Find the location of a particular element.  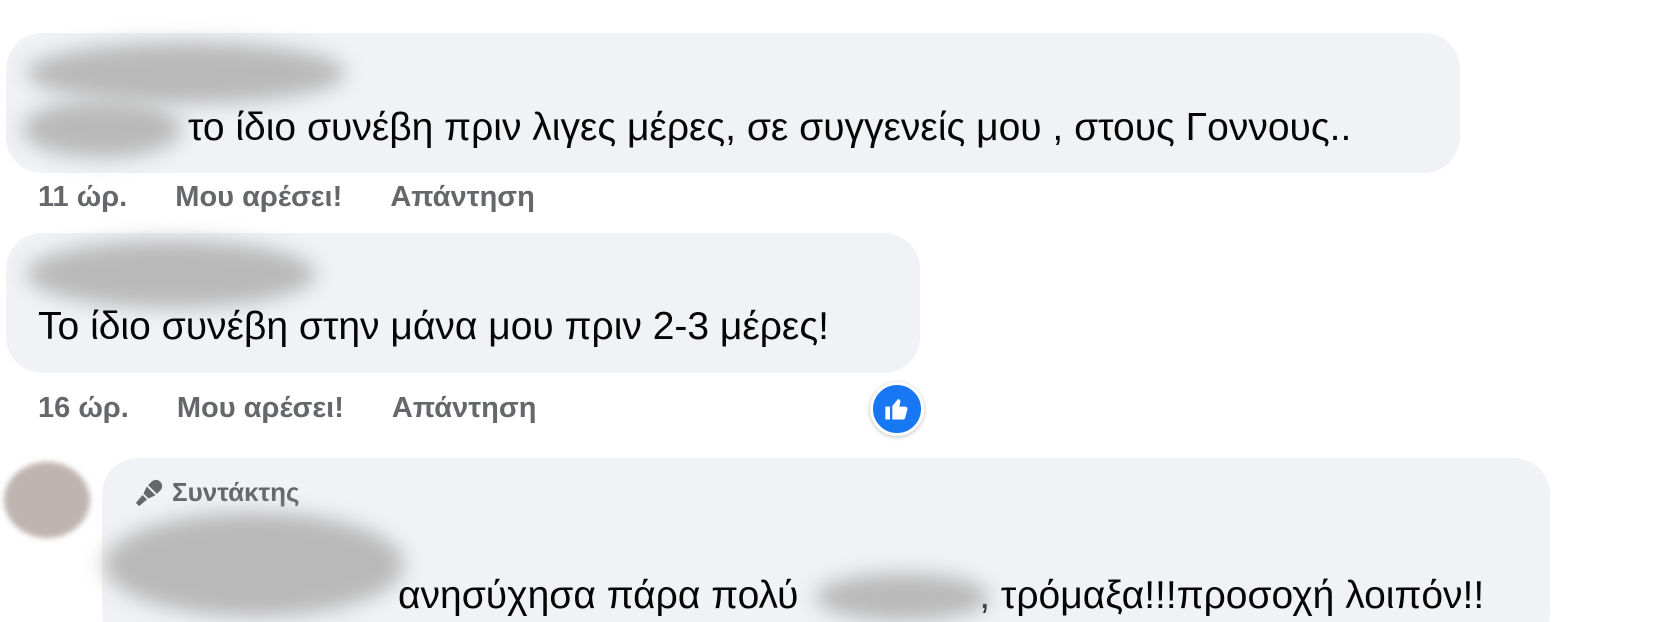

comment-actions-1: 11 ώρ. Μου αρέσει! Απάντηση is located at coordinates (306, 197).